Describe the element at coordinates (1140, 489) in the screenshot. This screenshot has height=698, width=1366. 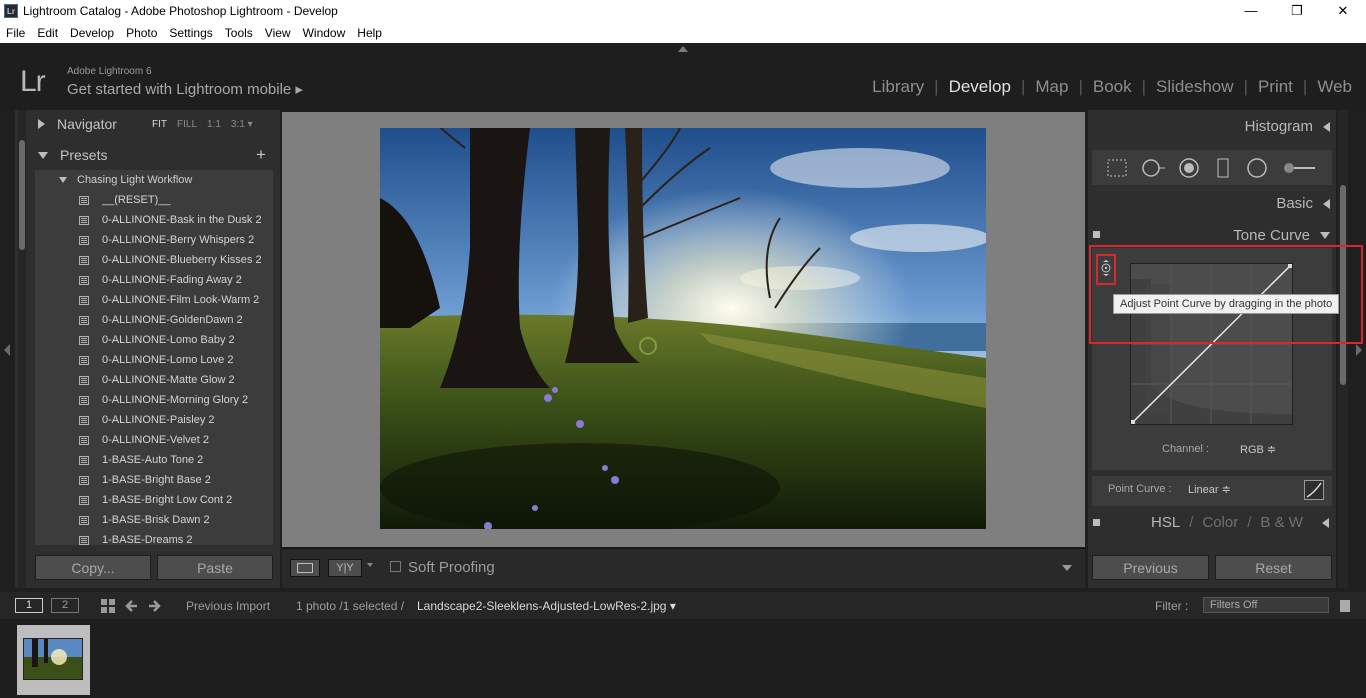
I see `point-curve-label: Point Curve :` at that location.